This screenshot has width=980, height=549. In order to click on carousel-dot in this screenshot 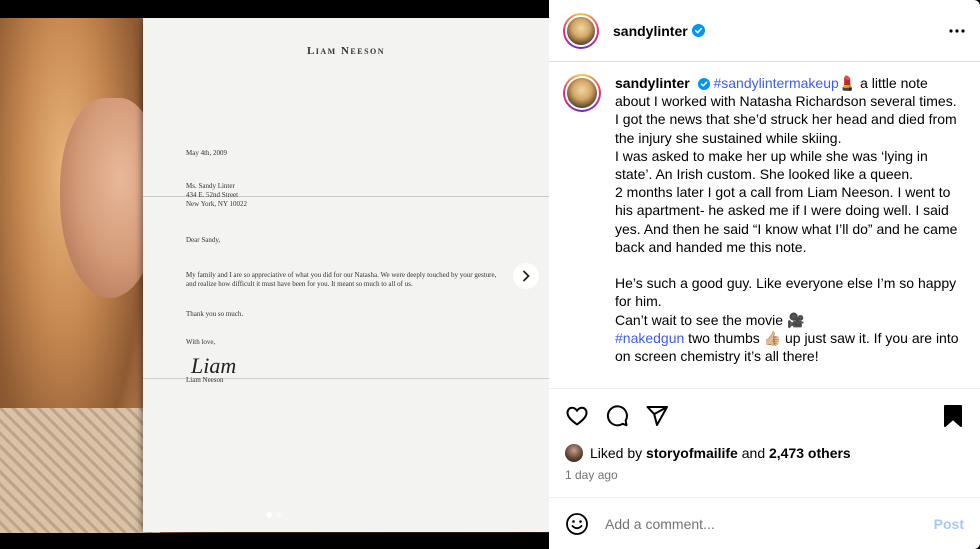, I will do `click(279, 515)`.